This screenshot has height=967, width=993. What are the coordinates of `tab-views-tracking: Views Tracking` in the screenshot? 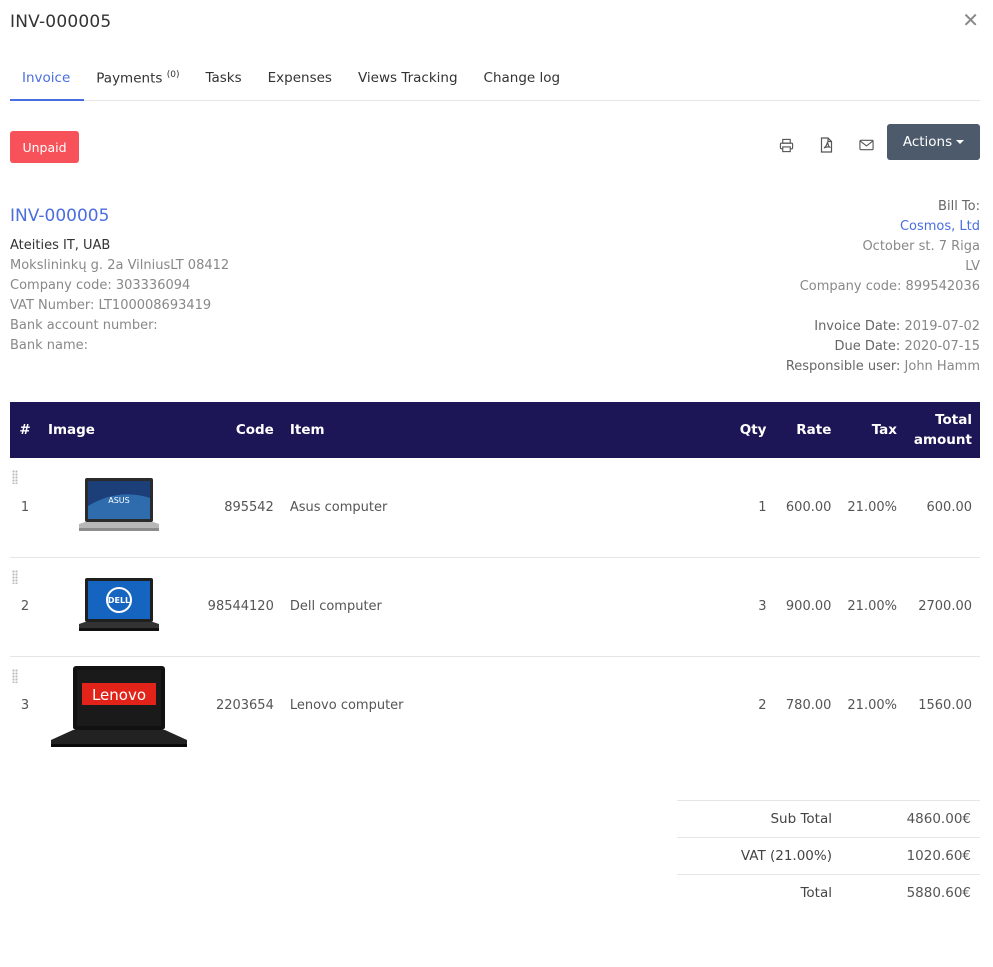 It's located at (409, 79).